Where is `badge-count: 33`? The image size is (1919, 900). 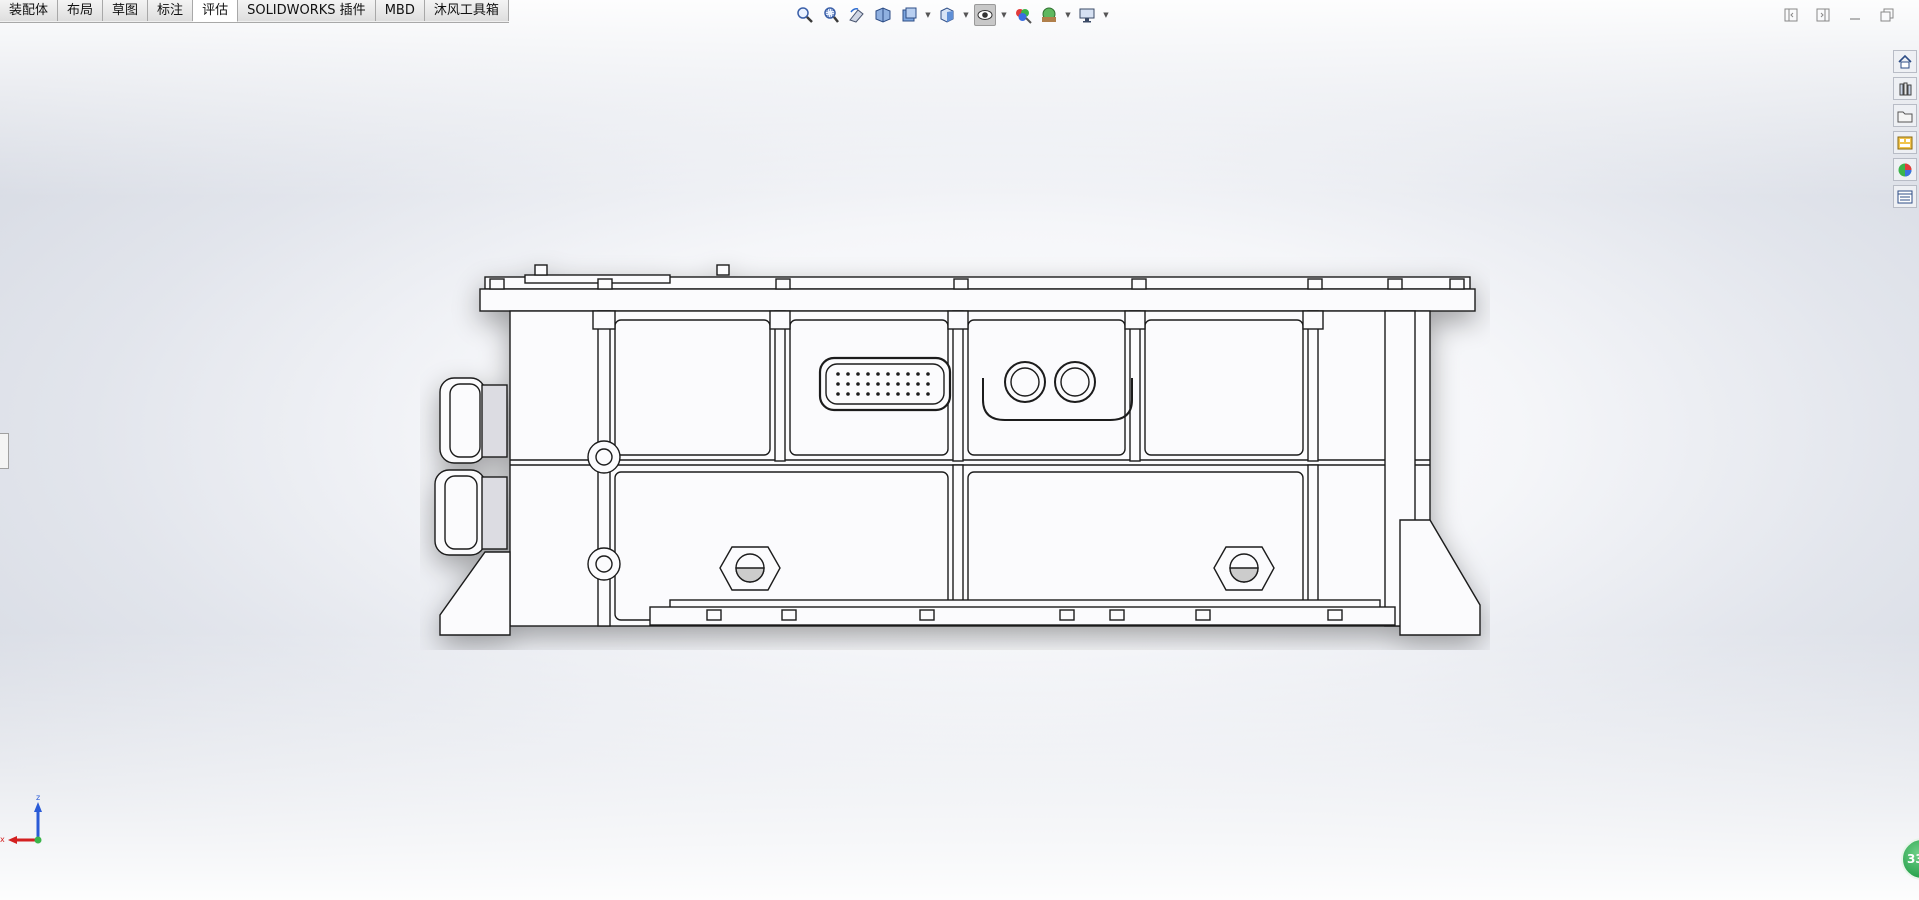
badge-count: 33 is located at coordinates (1913, 859).